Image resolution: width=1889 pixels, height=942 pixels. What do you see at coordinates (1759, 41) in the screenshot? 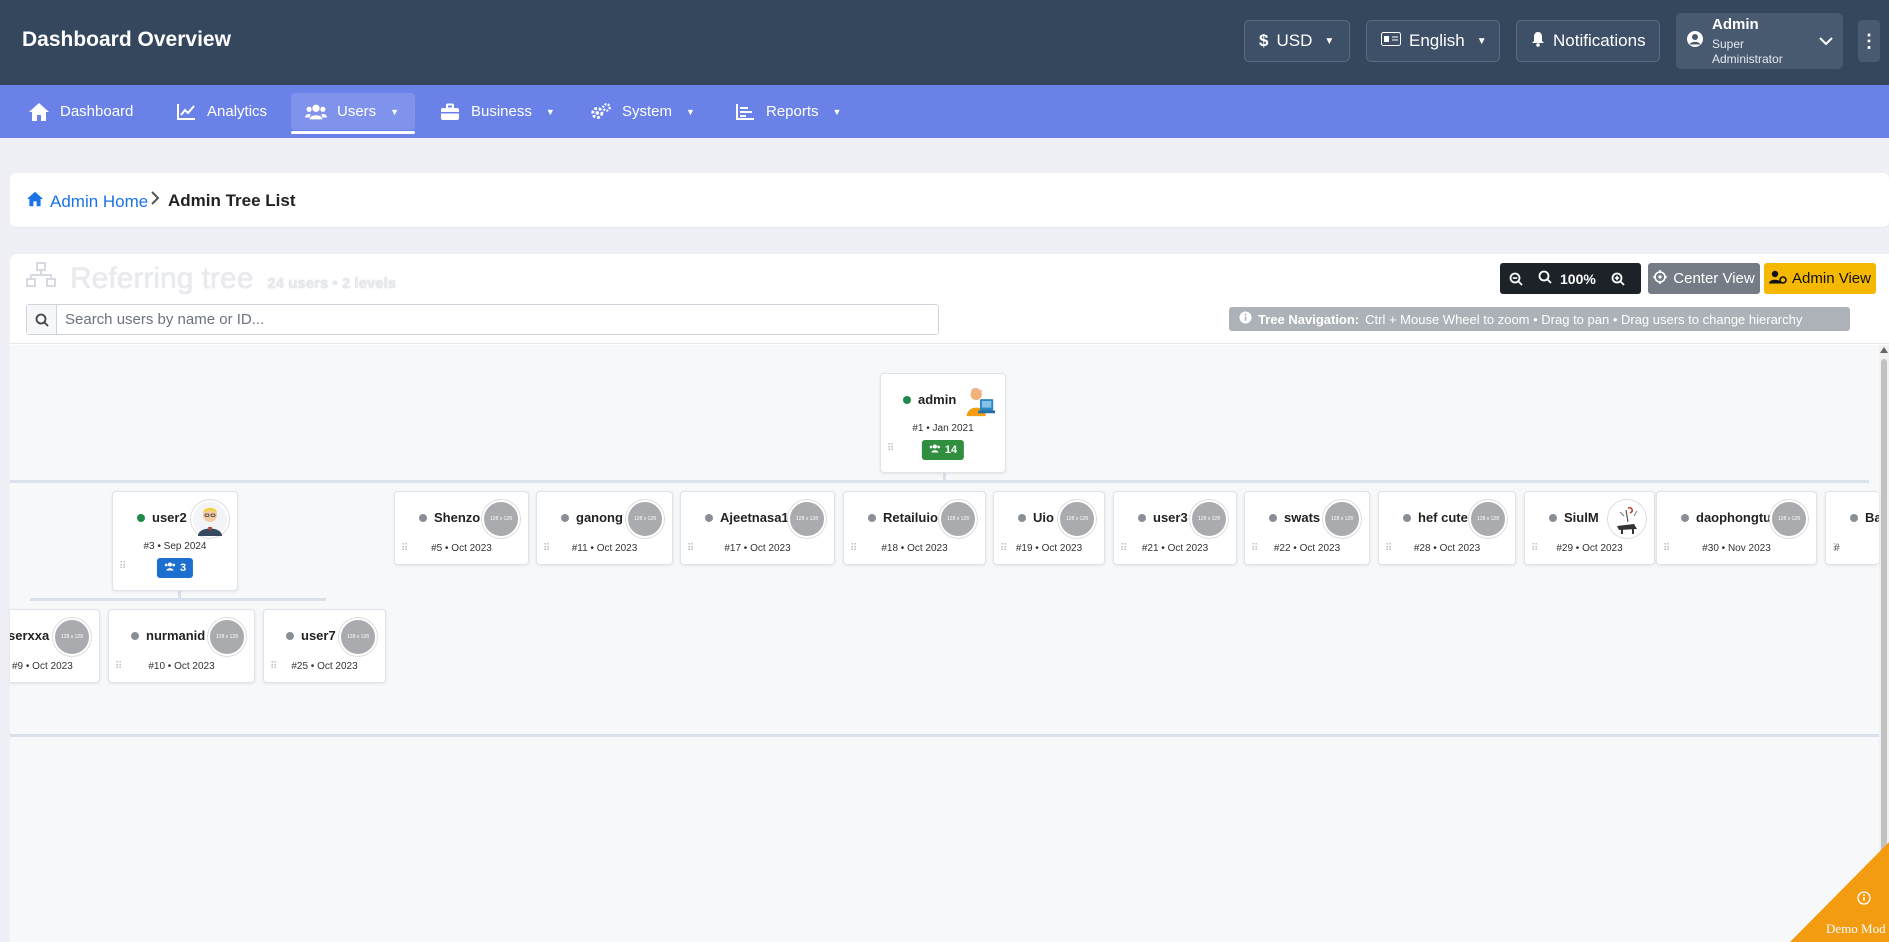
I see `user-menu: Admin Super Administrator` at bounding box center [1759, 41].